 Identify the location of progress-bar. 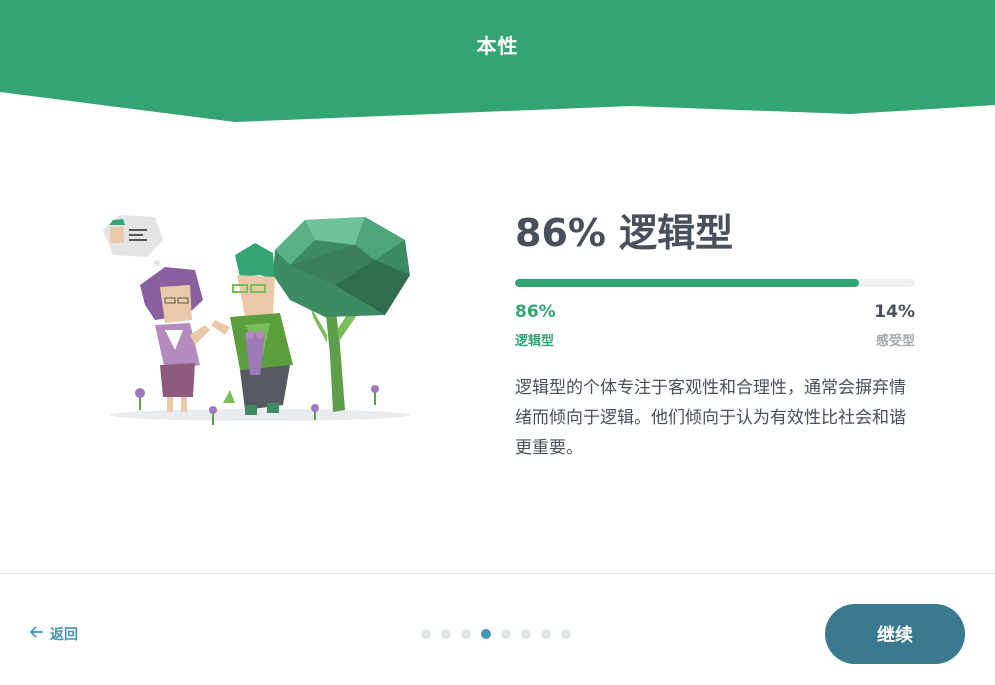
(715, 283).